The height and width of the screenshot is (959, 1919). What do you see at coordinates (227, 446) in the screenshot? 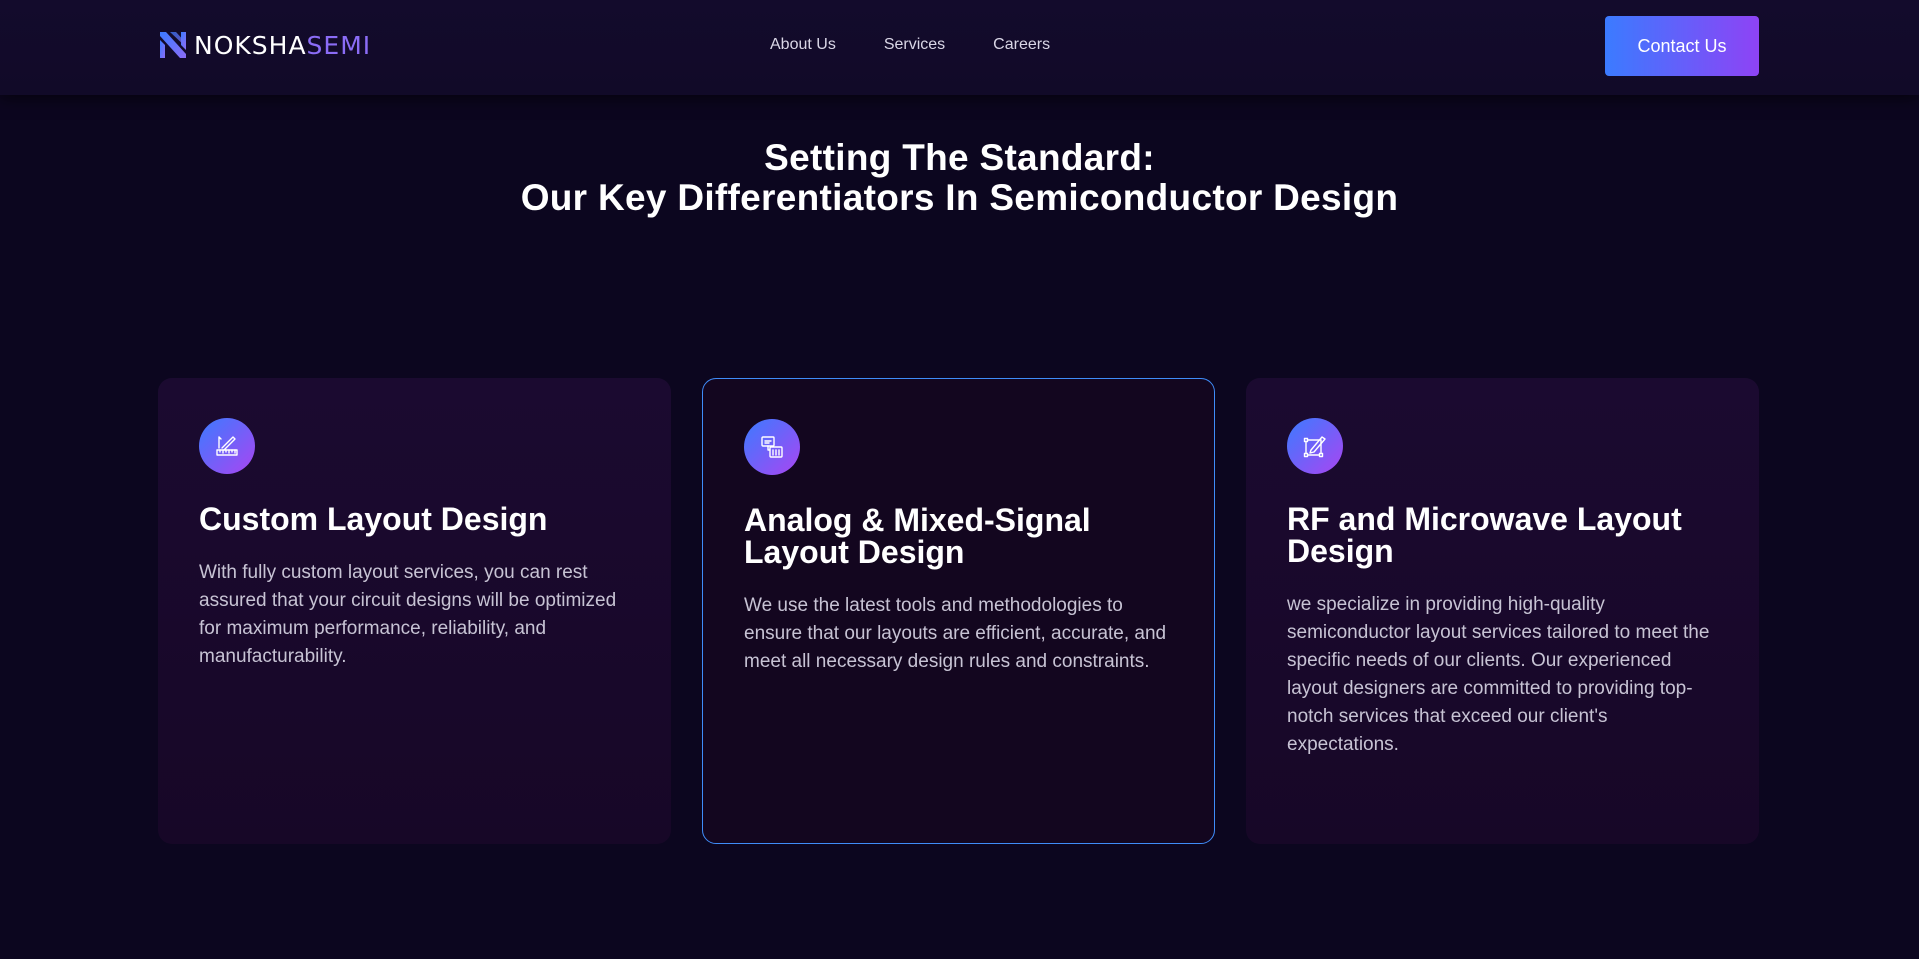
I see `ruler-pencil-icon` at bounding box center [227, 446].